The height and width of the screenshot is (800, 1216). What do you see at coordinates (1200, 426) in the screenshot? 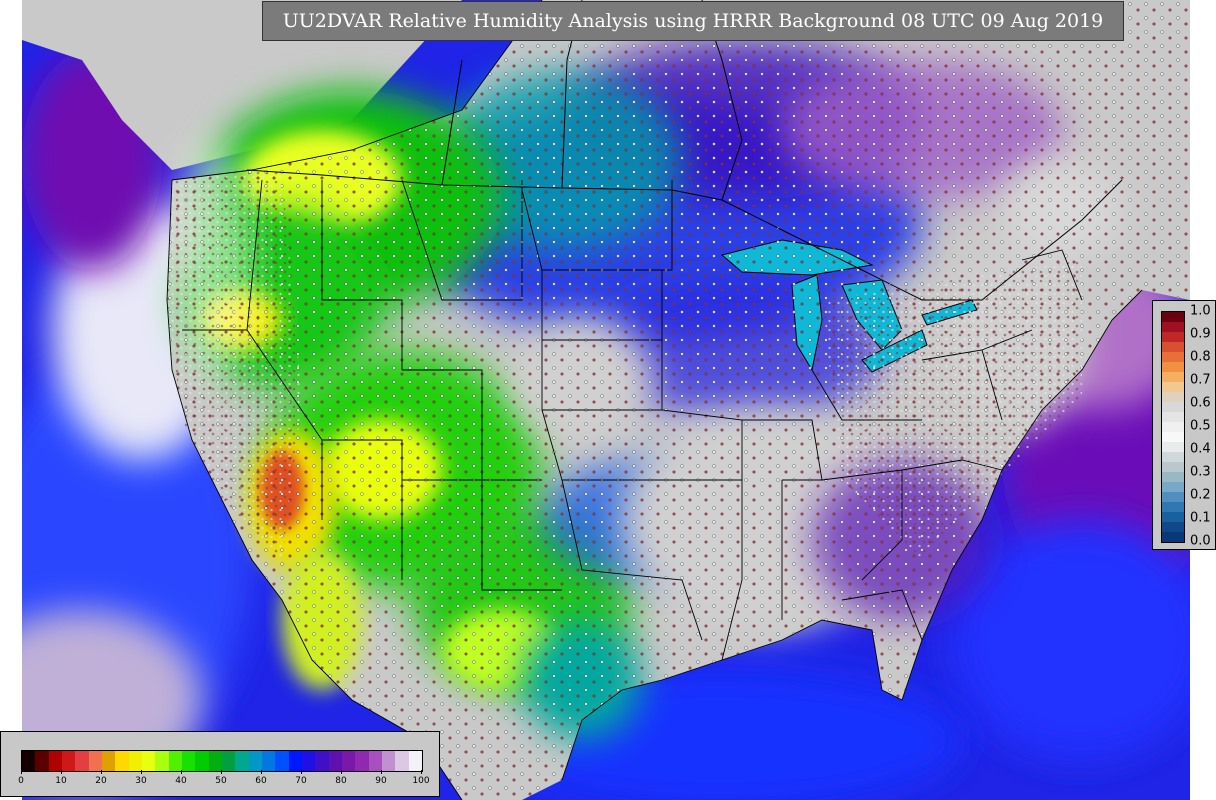
I see `increment-tick-label: 0.5` at bounding box center [1200, 426].